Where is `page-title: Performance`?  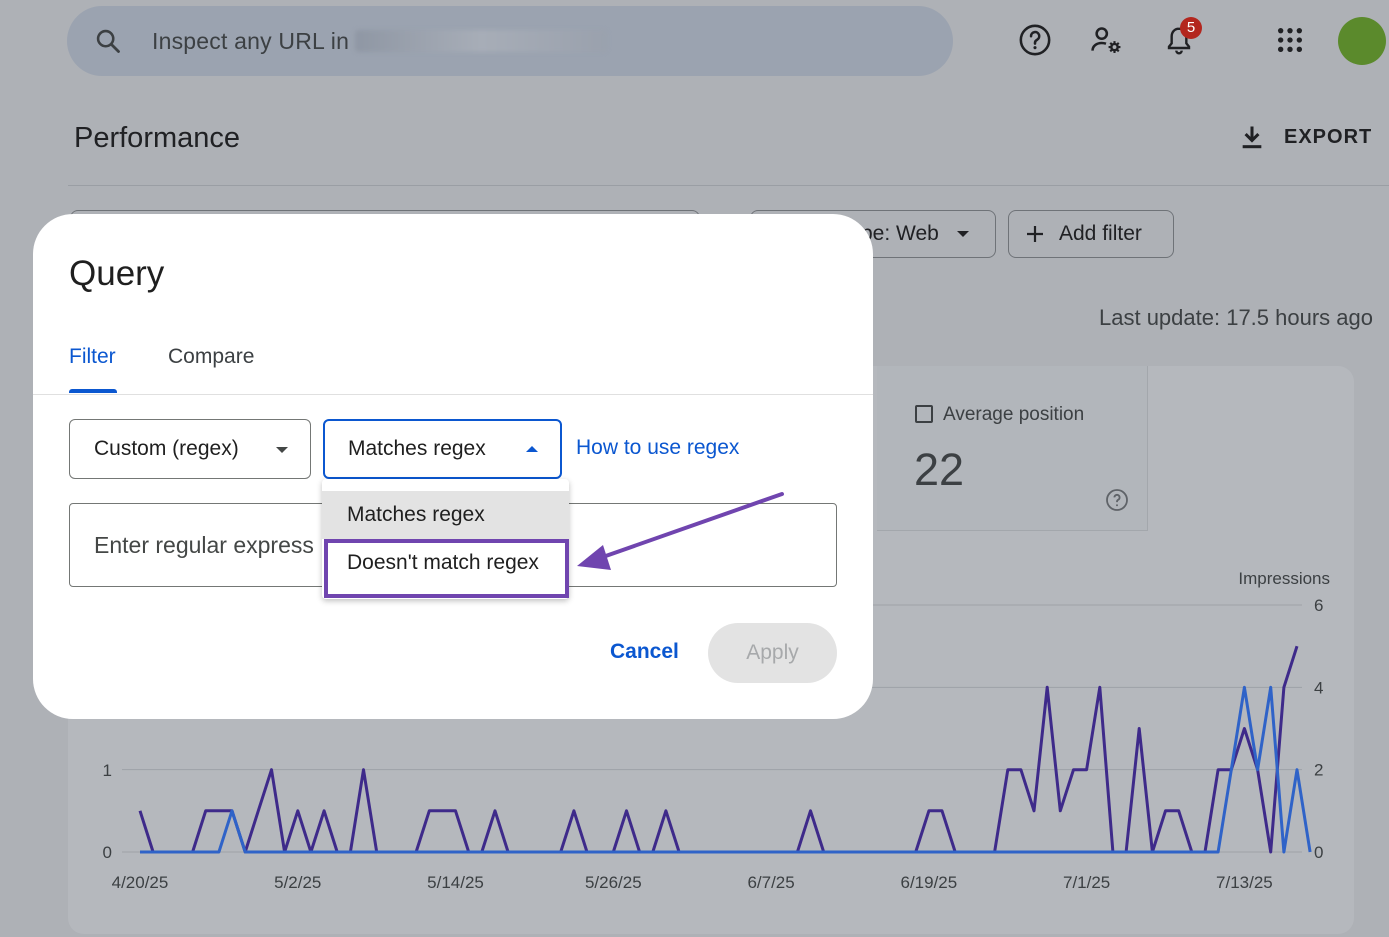 page-title: Performance is located at coordinates (157, 138).